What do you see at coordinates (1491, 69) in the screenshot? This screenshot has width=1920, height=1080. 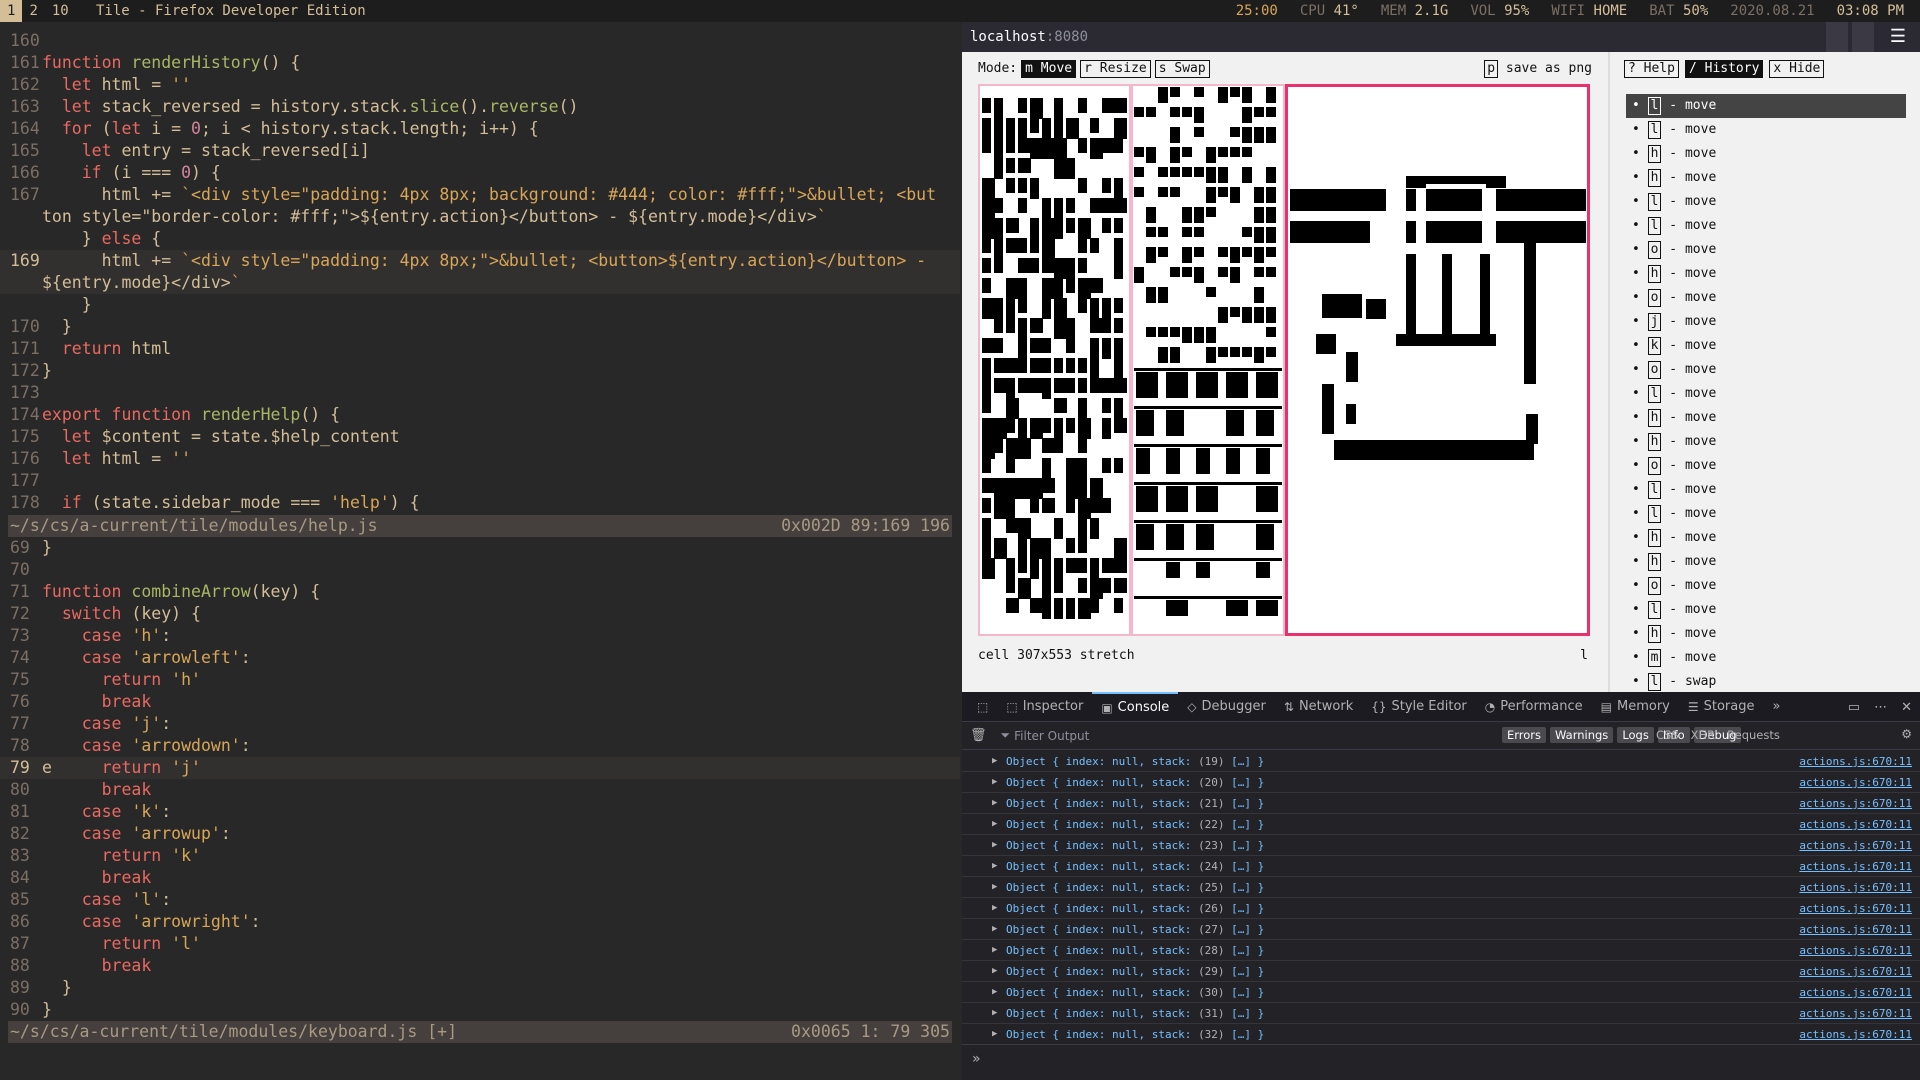 I see `save-key: p` at bounding box center [1491, 69].